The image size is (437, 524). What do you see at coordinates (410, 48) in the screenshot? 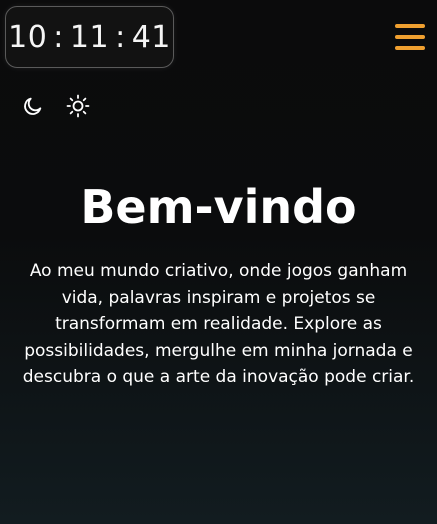
I see `menu-bar-bottom` at bounding box center [410, 48].